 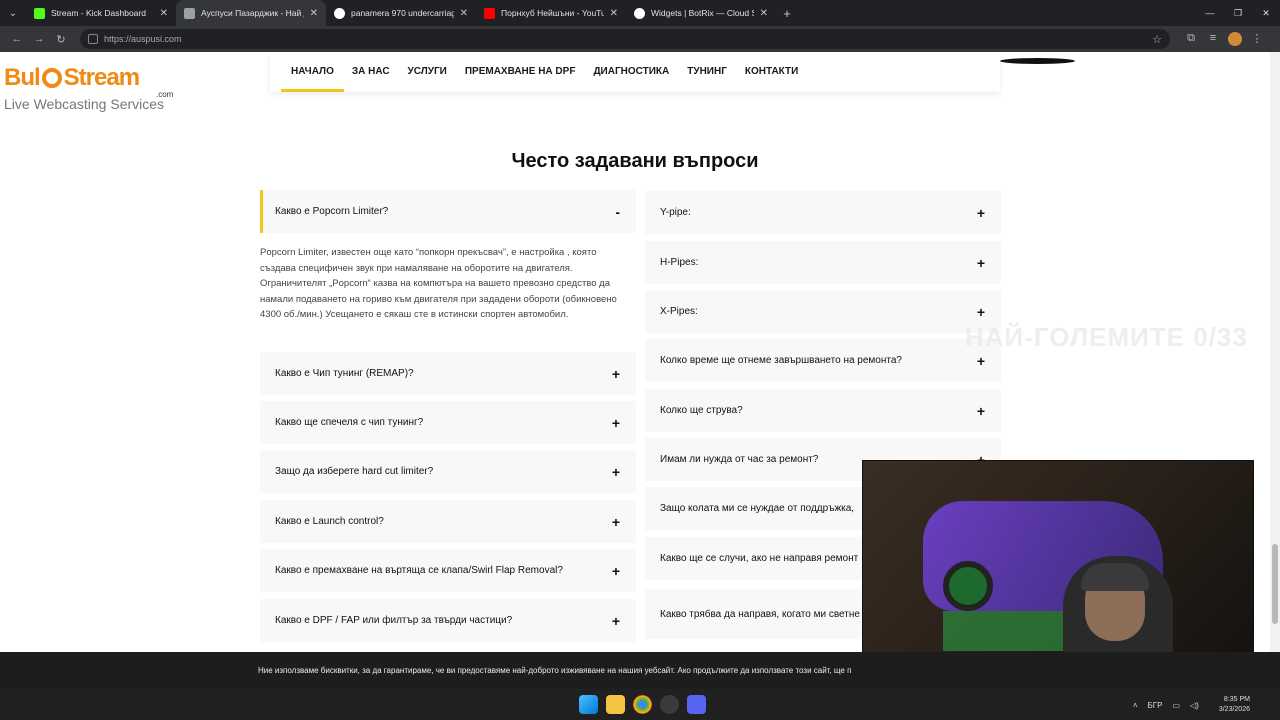 I want to click on chrome-icon, so click(x=642, y=704).